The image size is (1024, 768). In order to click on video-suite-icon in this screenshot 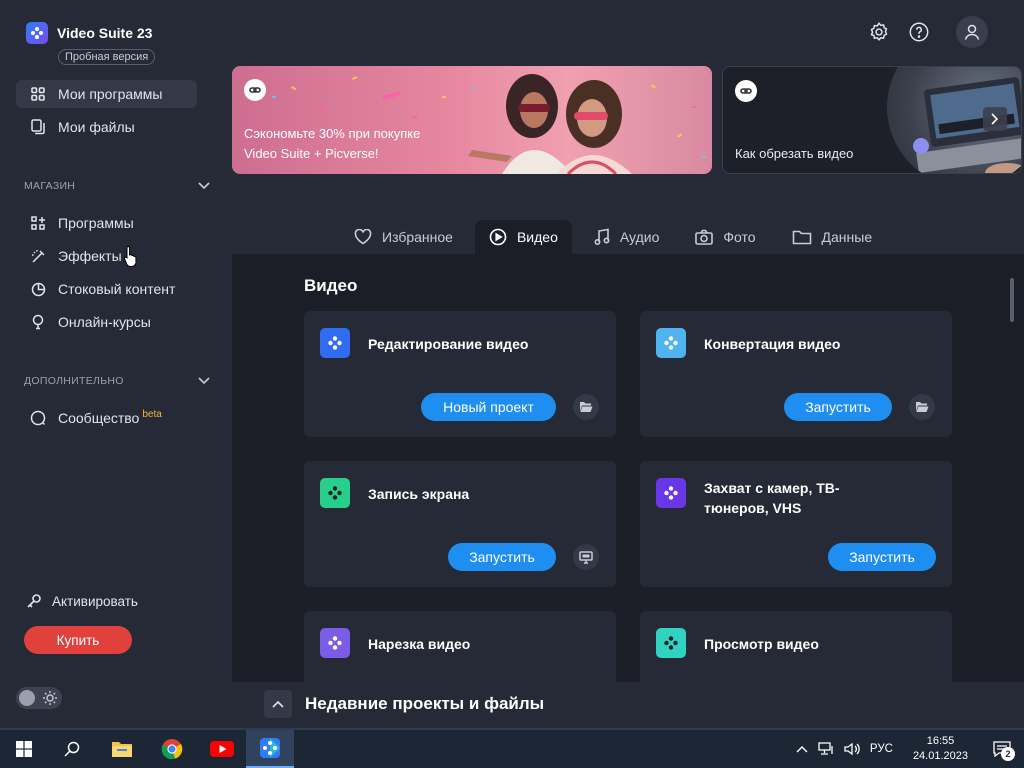, I will do `click(270, 748)`.